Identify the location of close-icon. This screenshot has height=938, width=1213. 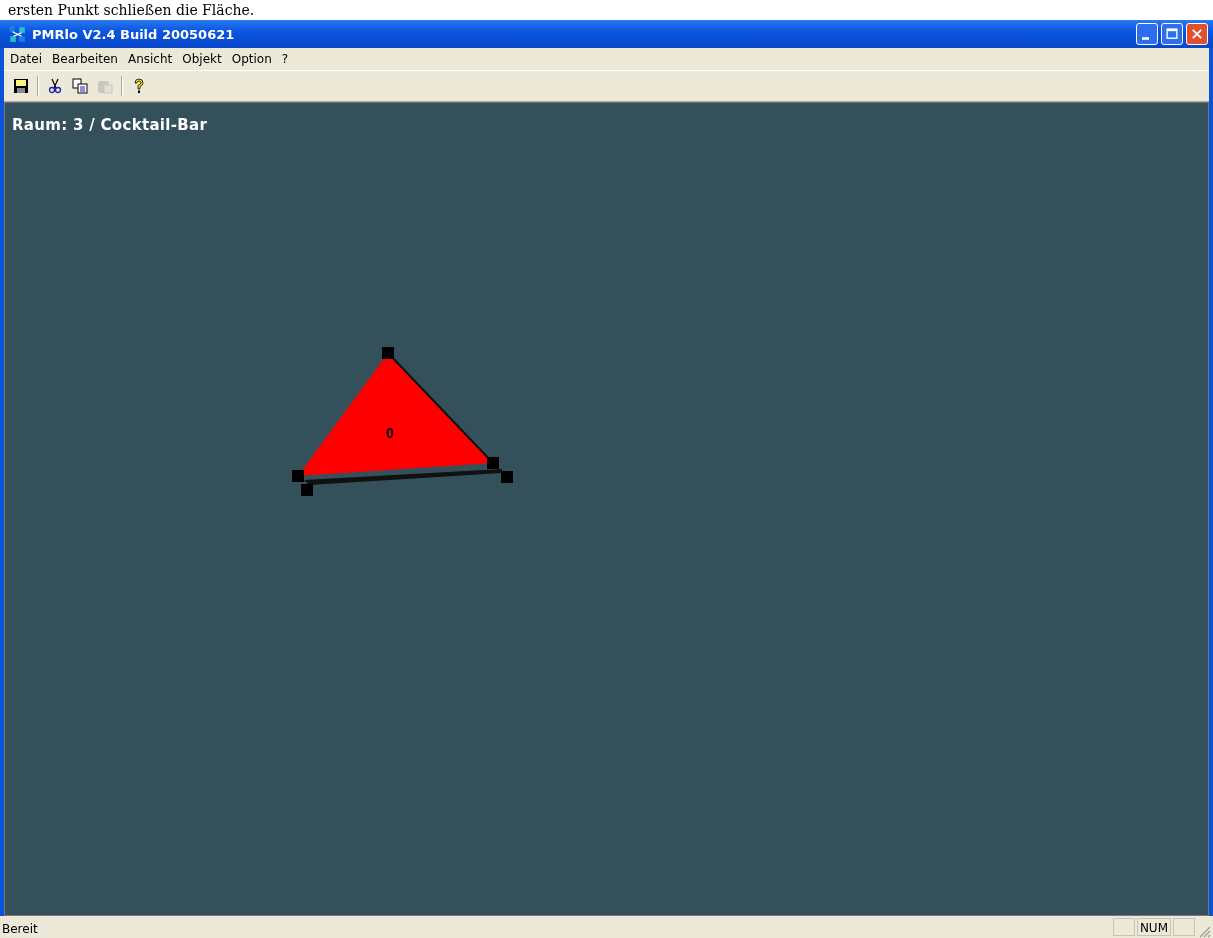
(1197, 34).